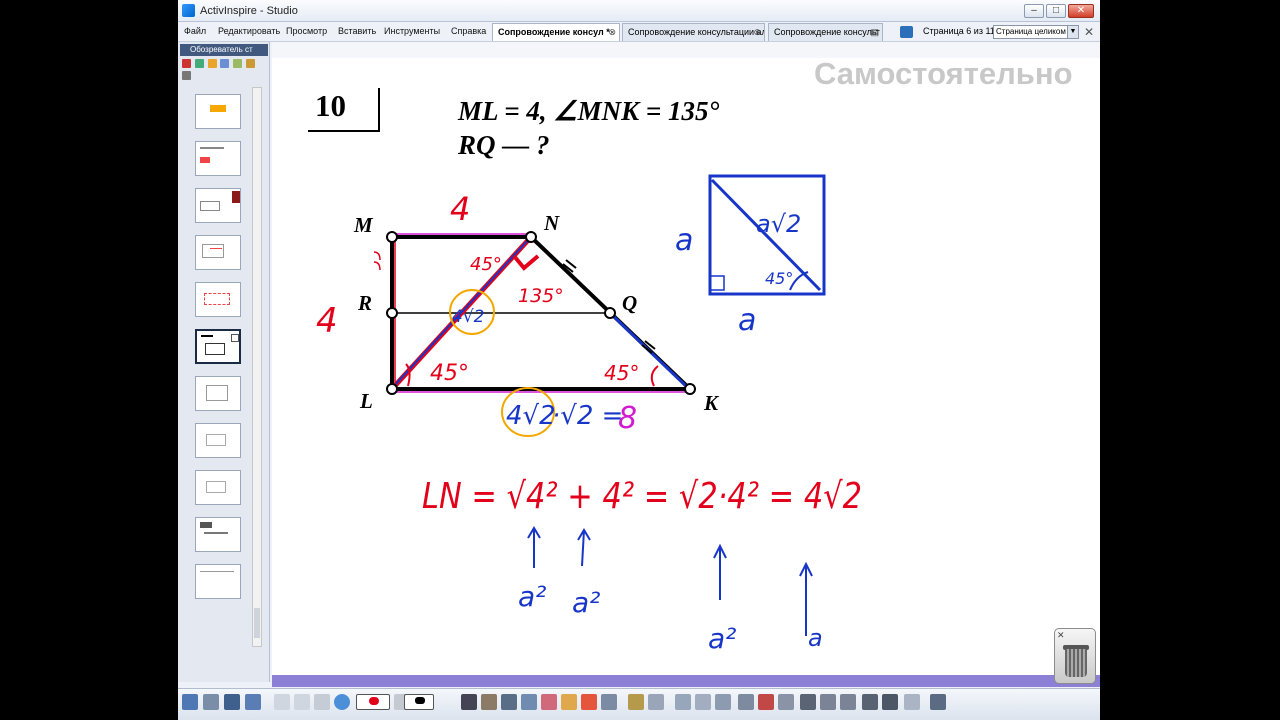 This screenshot has width=1280, height=720. I want to click on trash-icon: ✕, so click(1075, 656).